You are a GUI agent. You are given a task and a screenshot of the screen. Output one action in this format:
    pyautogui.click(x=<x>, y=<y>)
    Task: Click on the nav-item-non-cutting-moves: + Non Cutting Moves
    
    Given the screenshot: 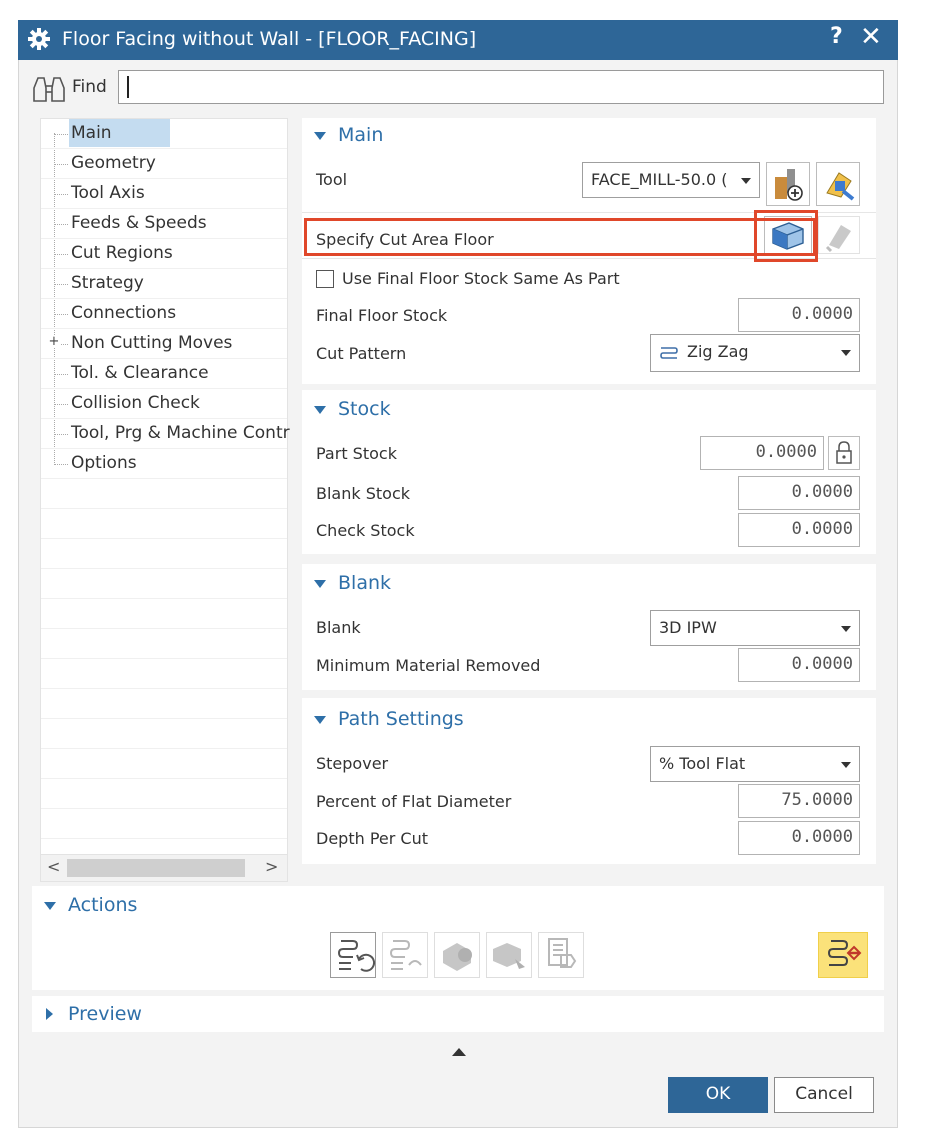 What is the action you would take?
    pyautogui.click(x=164, y=344)
    